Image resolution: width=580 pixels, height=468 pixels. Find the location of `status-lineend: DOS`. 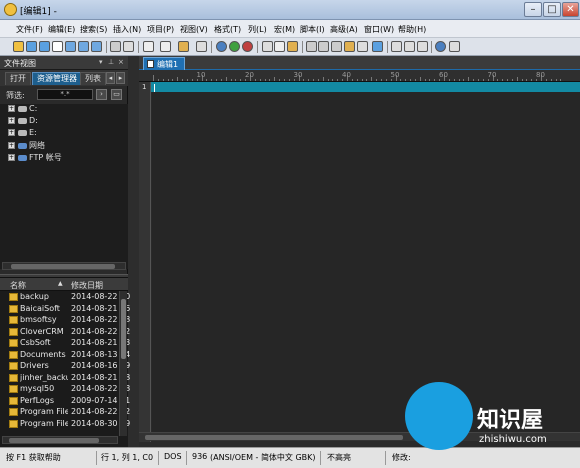

status-lineend: DOS is located at coordinates (173, 456).